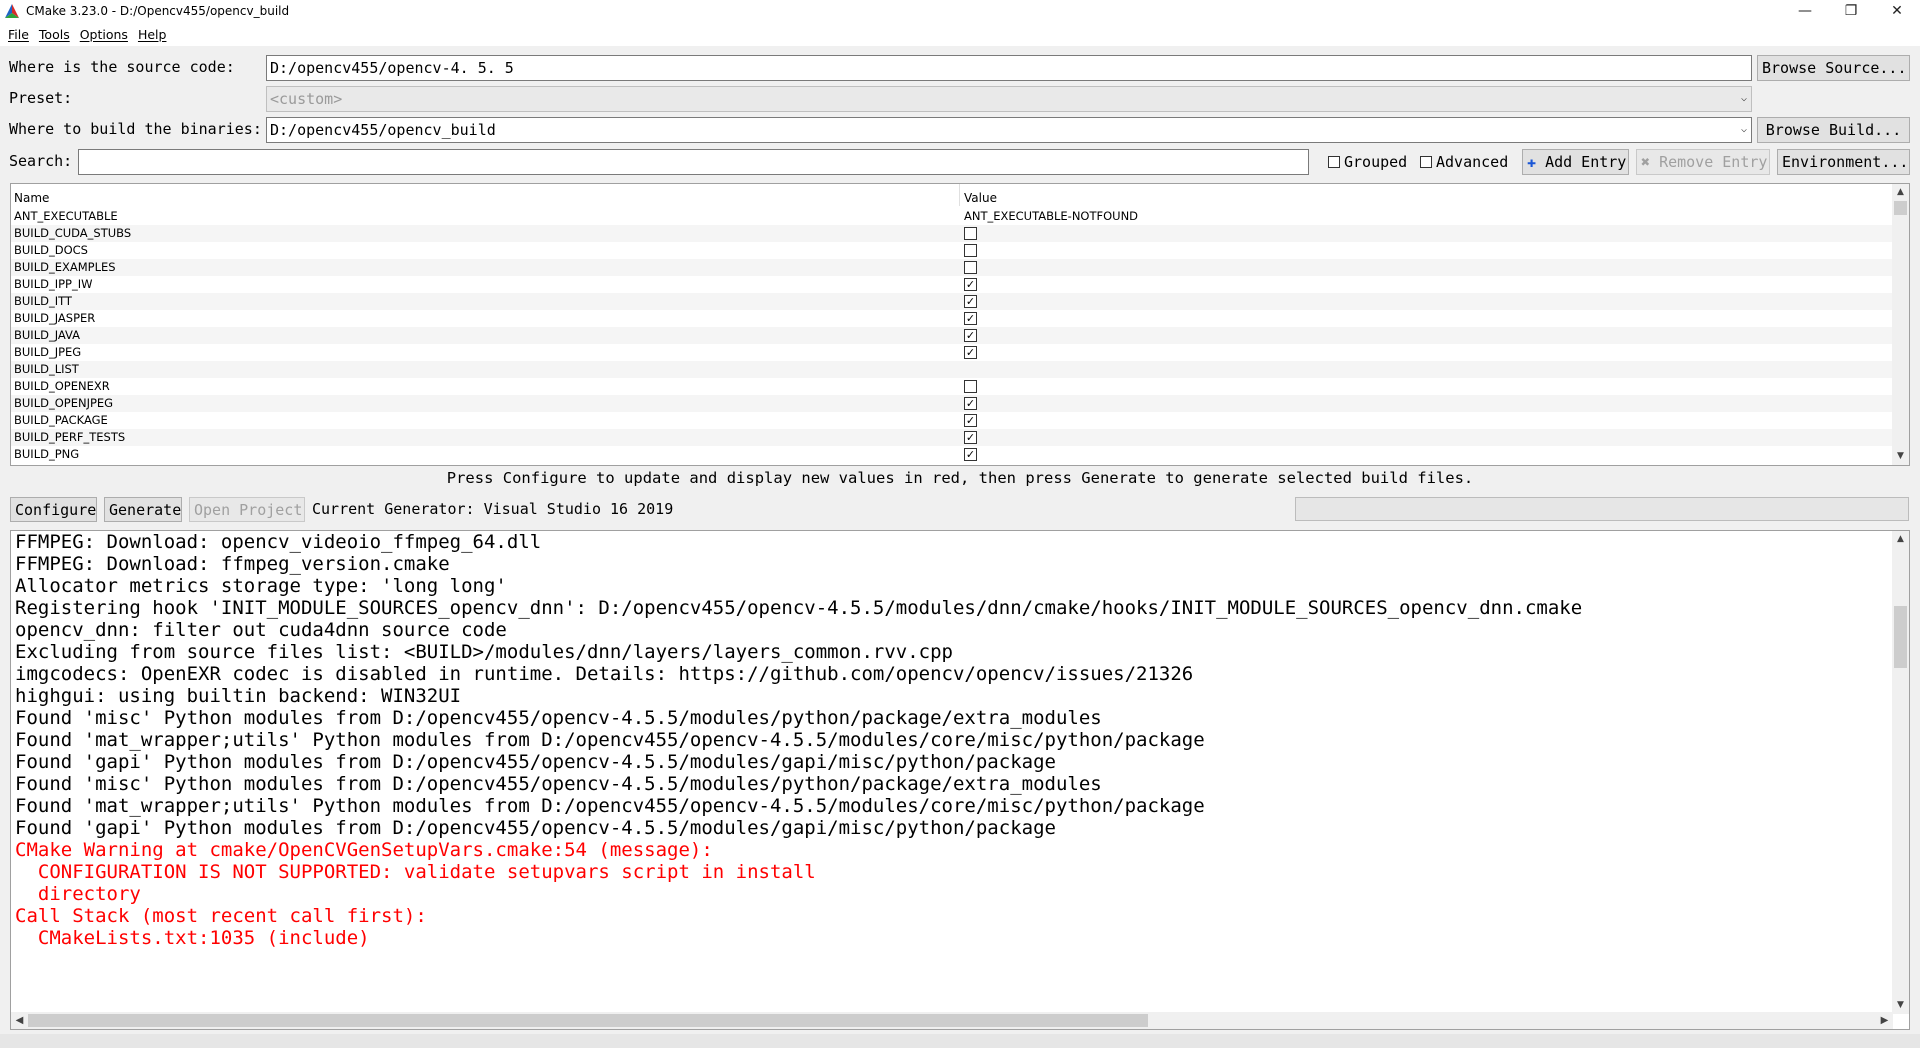  Describe the element at coordinates (952, 195) in the screenshot. I see `table-header: Name Value` at that location.